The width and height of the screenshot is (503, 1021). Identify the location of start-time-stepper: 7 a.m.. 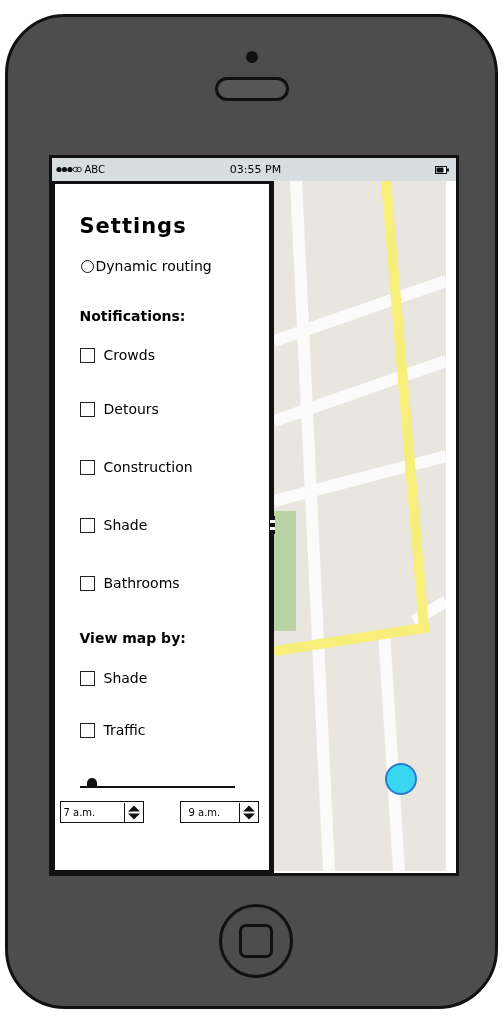
(101, 812).